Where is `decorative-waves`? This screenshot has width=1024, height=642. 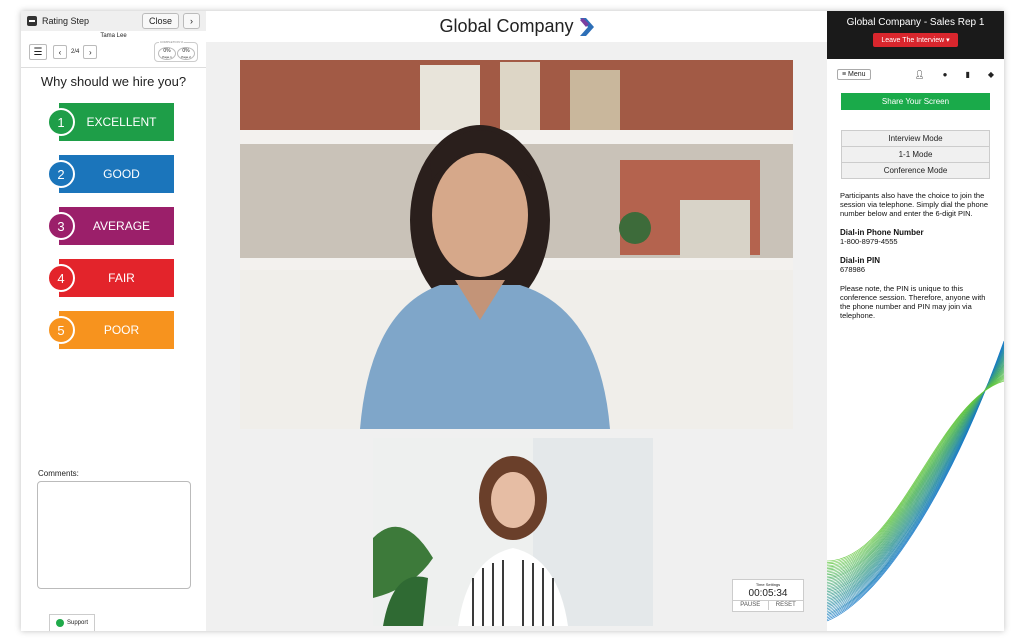 decorative-waves is located at coordinates (915, 481).